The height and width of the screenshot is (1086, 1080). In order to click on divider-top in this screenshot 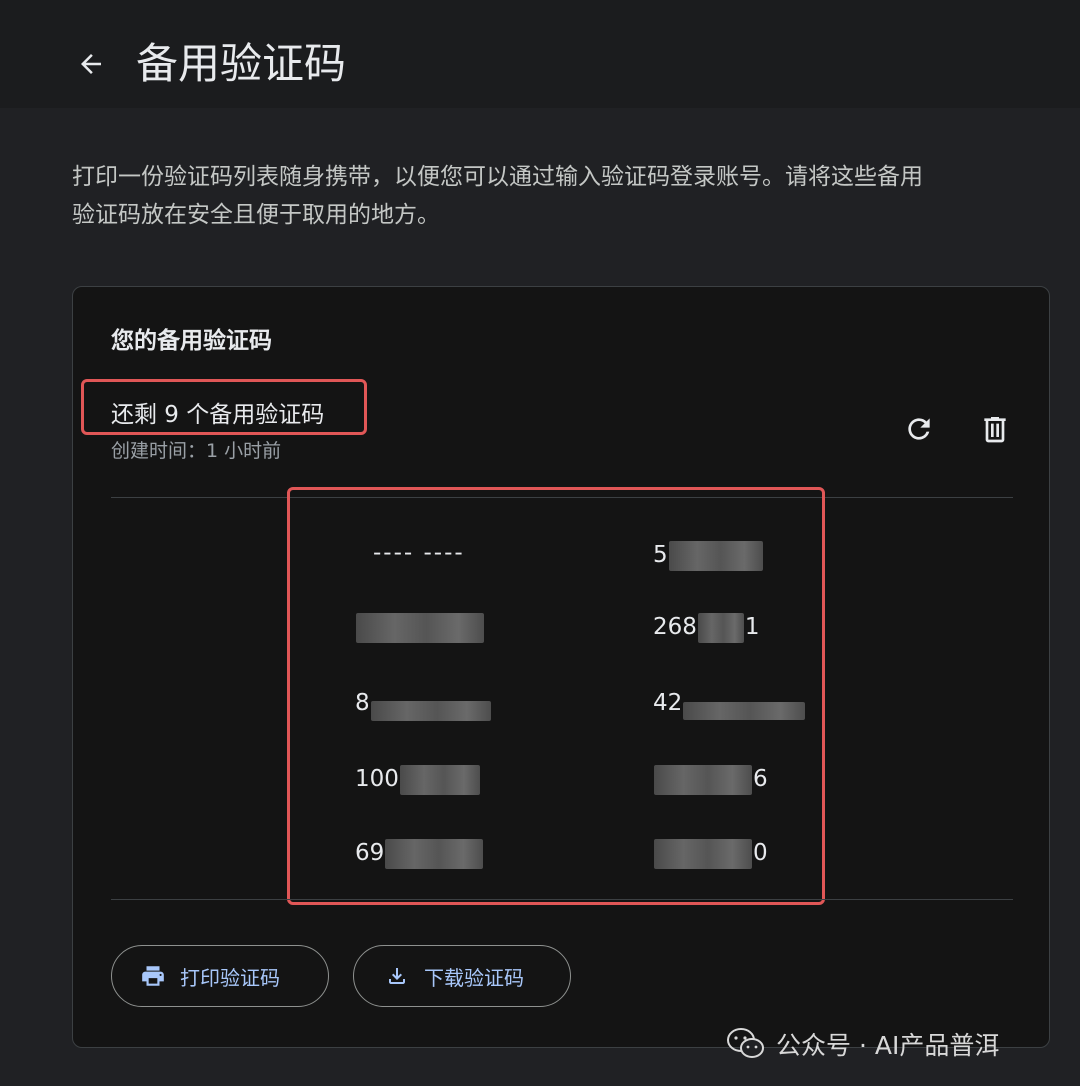, I will do `click(562, 497)`.